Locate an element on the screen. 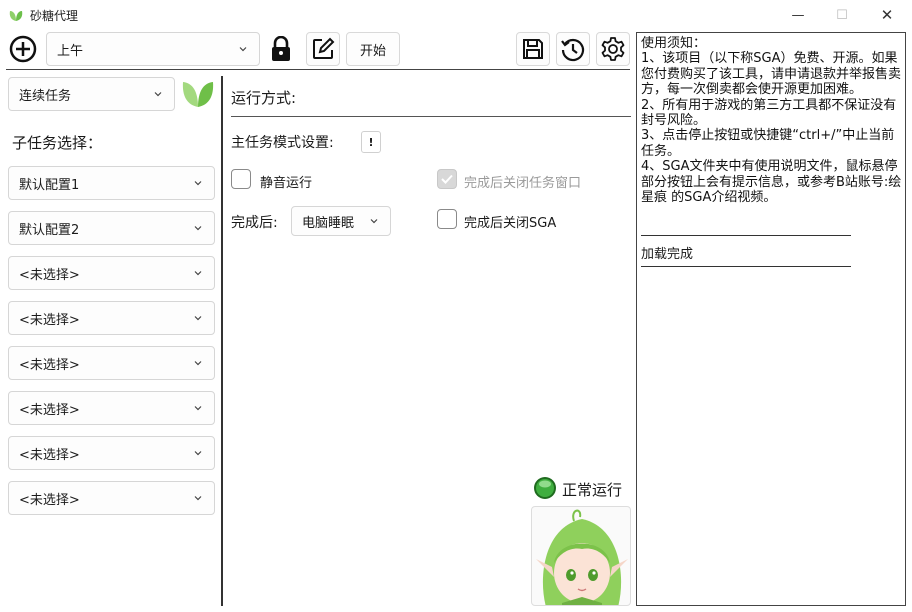 This screenshot has height=612, width=912. gear-icon is located at coordinates (613, 49).